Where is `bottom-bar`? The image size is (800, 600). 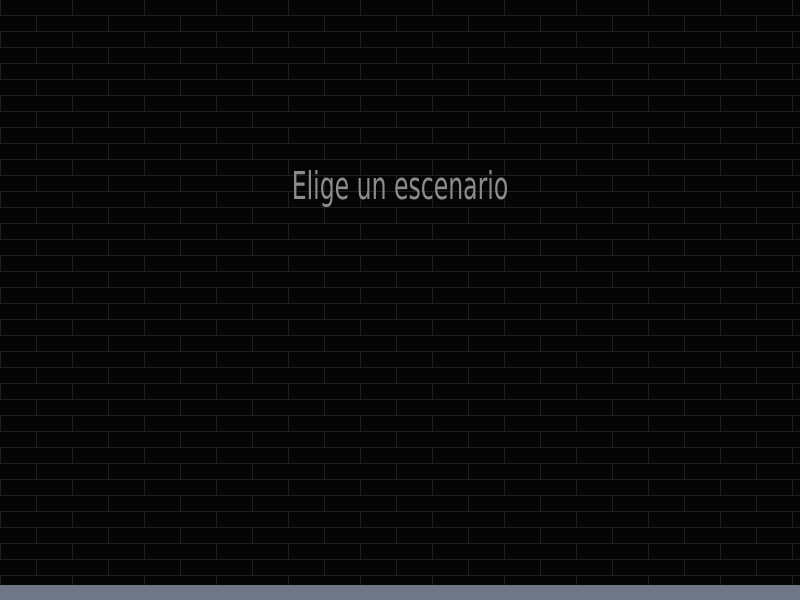
bottom-bar is located at coordinates (400, 592).